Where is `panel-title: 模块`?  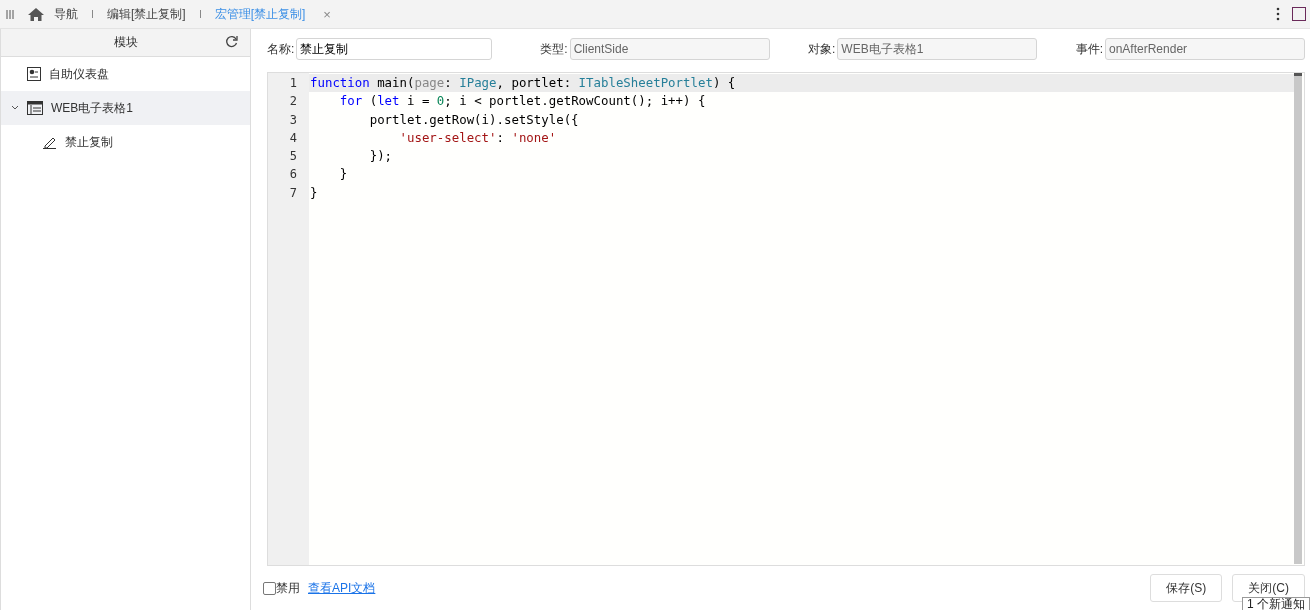 panel-title: 模块 is located at coordinates (125, 42).